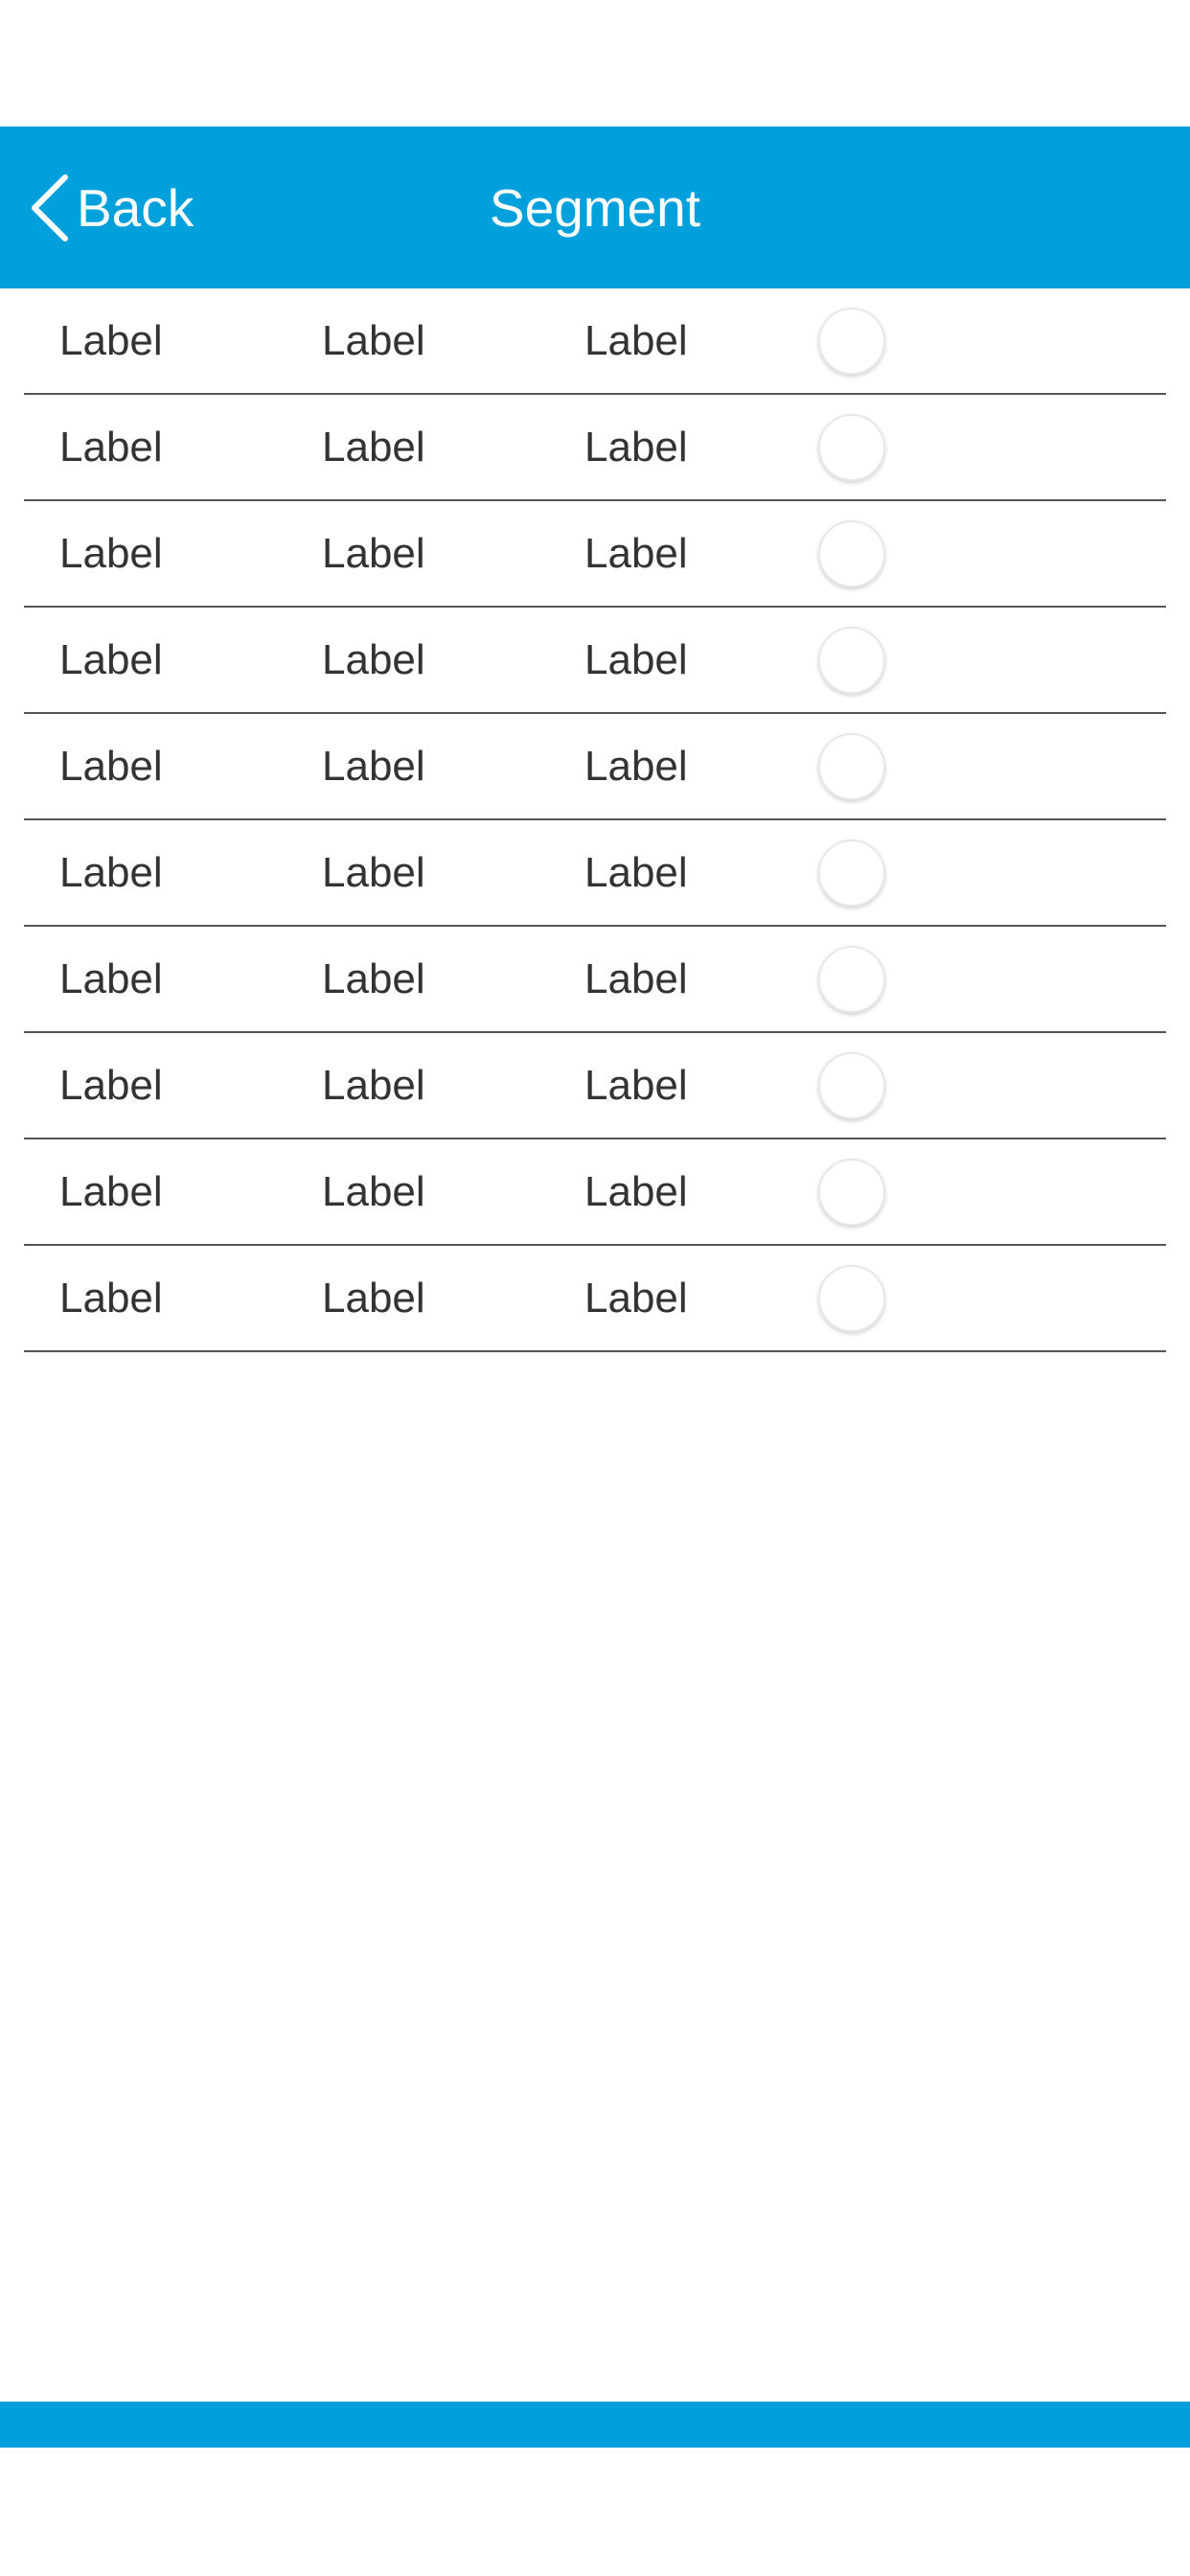  Describe the element at coordinates (595, 63) in the screenshot. I see `status-bar-area` at that location.